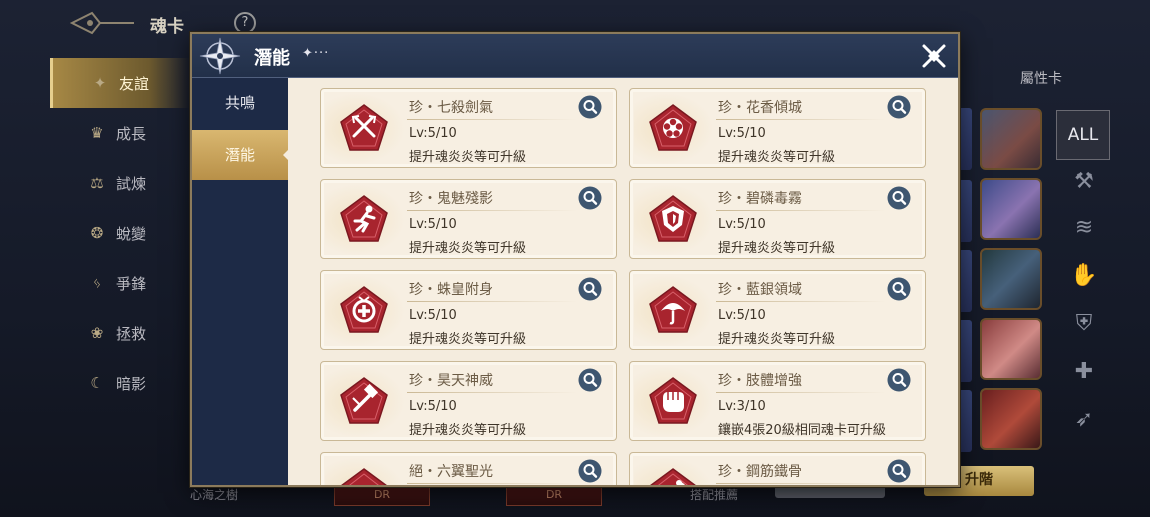 The width and height of the screenshot is (1150, 517). I want to click on sidebar-item-contest: ᛃ 爭鋒, so click(120, 283).